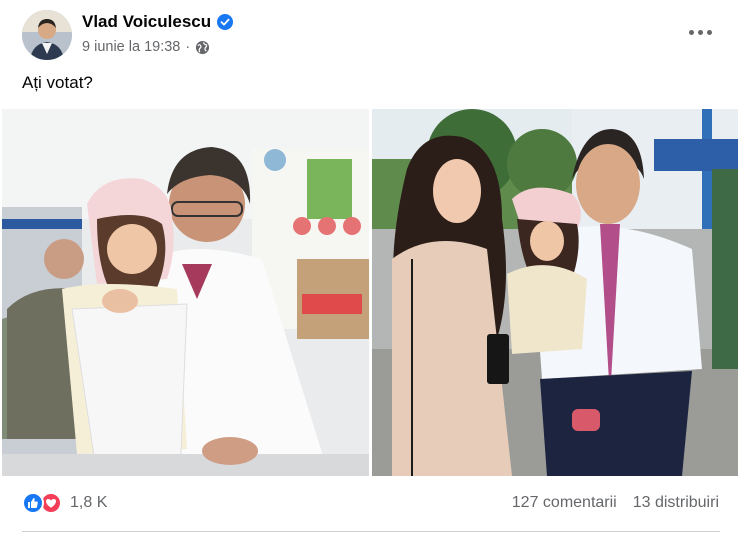 This screenshot has height=533, width=740. I want to click on author-header: Vlad Voiculescu, so click(158, 22).